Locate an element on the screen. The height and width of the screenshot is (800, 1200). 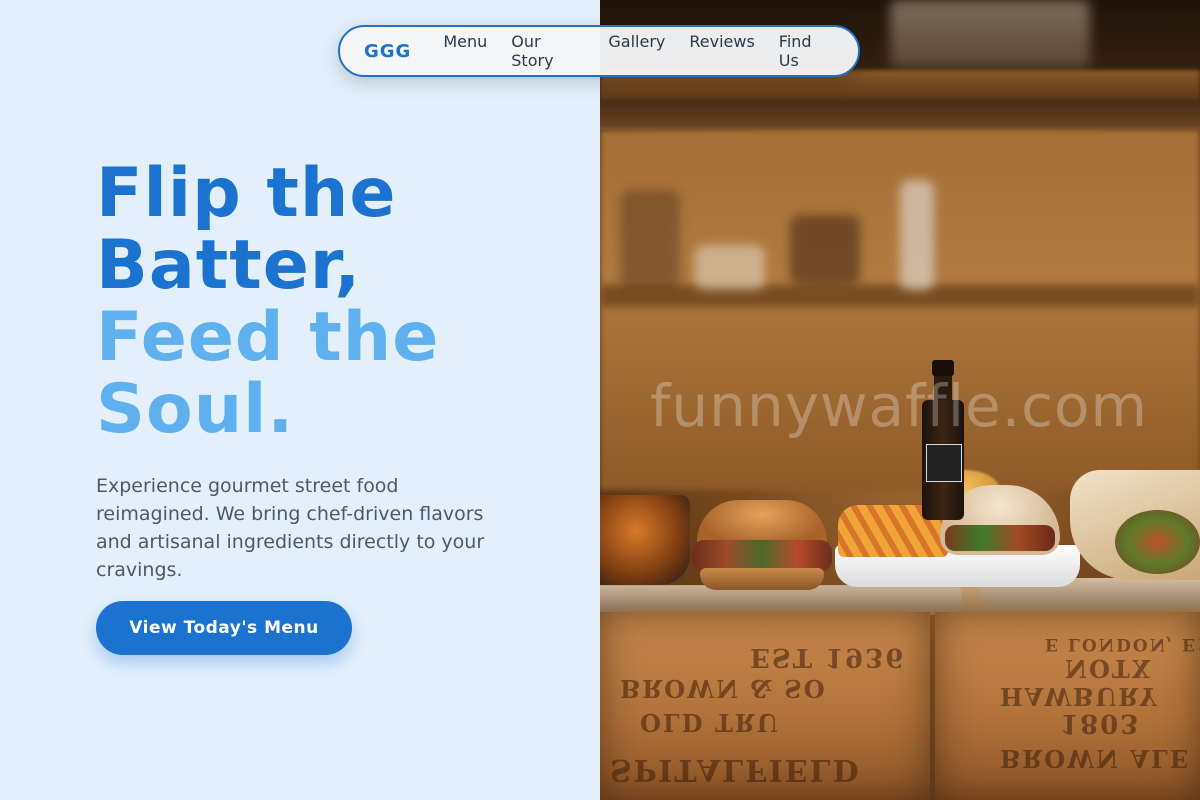
photo-mid-shelf is located at coordinates (900, 296).